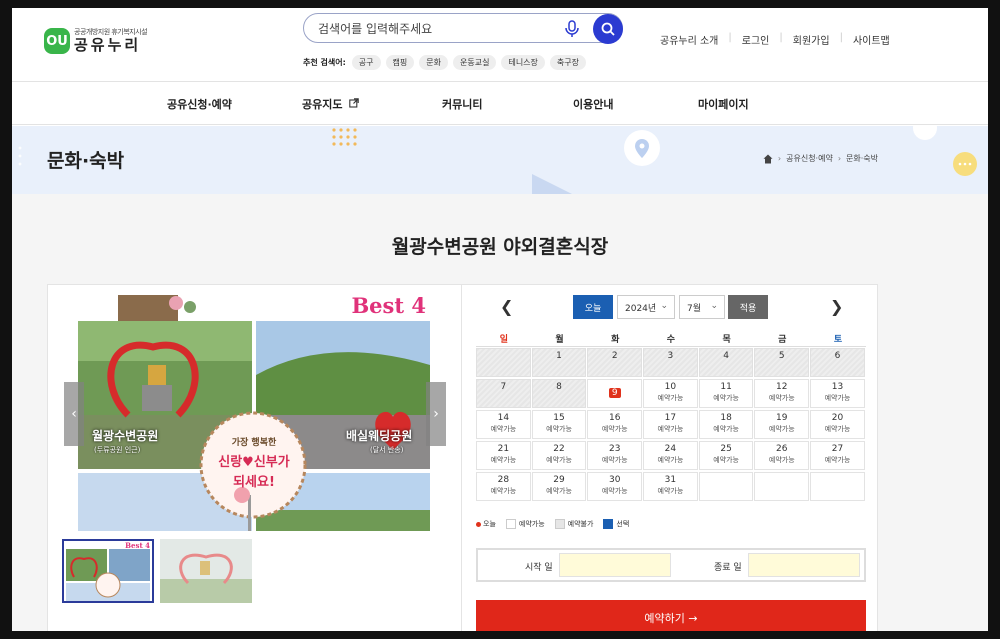 This screenshot has width=1000, height=639. I want to click on calendar-day: 15 예약가능, so click(559, 424).